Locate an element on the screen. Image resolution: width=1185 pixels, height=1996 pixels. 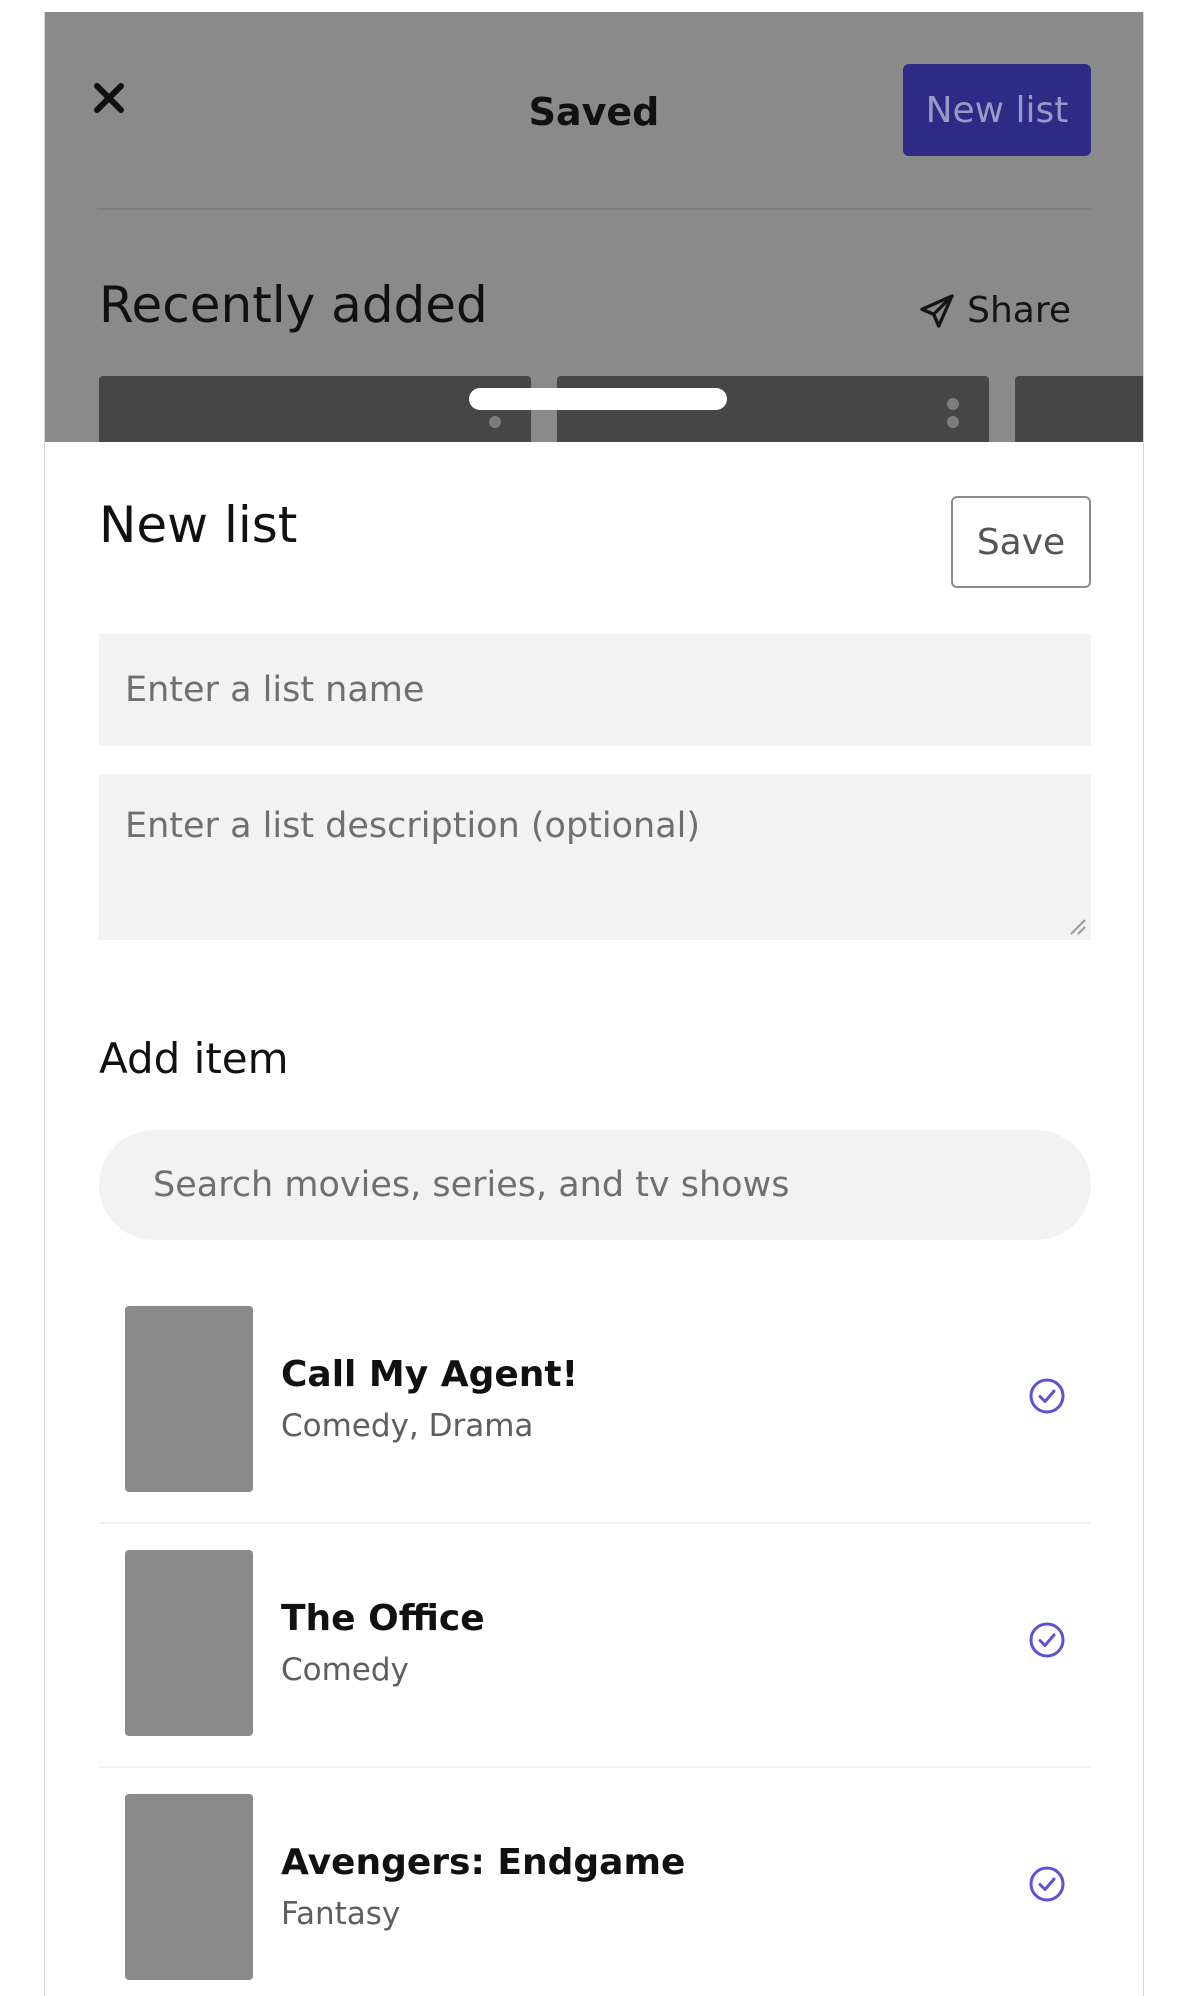
item-title: The Office is located at coordinates (383, 1618).